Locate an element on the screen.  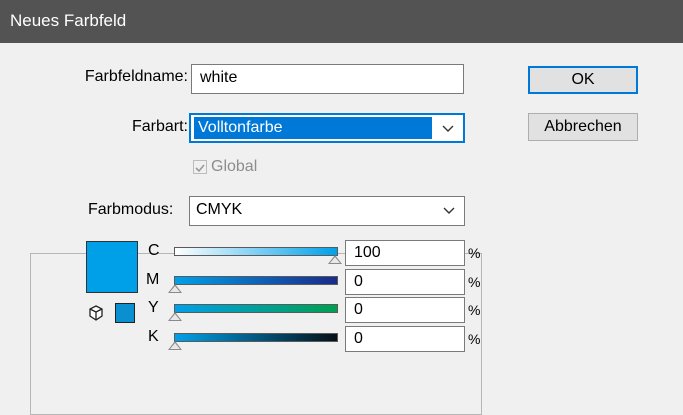
color-mode-value: CMYK is located at coordinates (219, 209).